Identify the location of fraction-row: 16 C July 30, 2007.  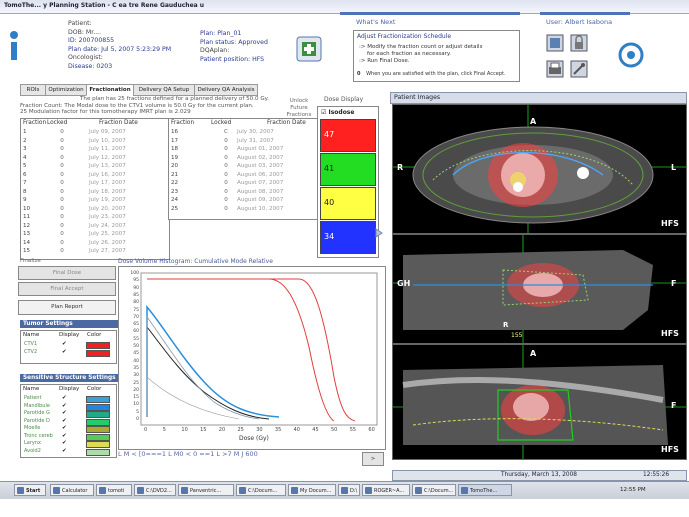
(243, 133).